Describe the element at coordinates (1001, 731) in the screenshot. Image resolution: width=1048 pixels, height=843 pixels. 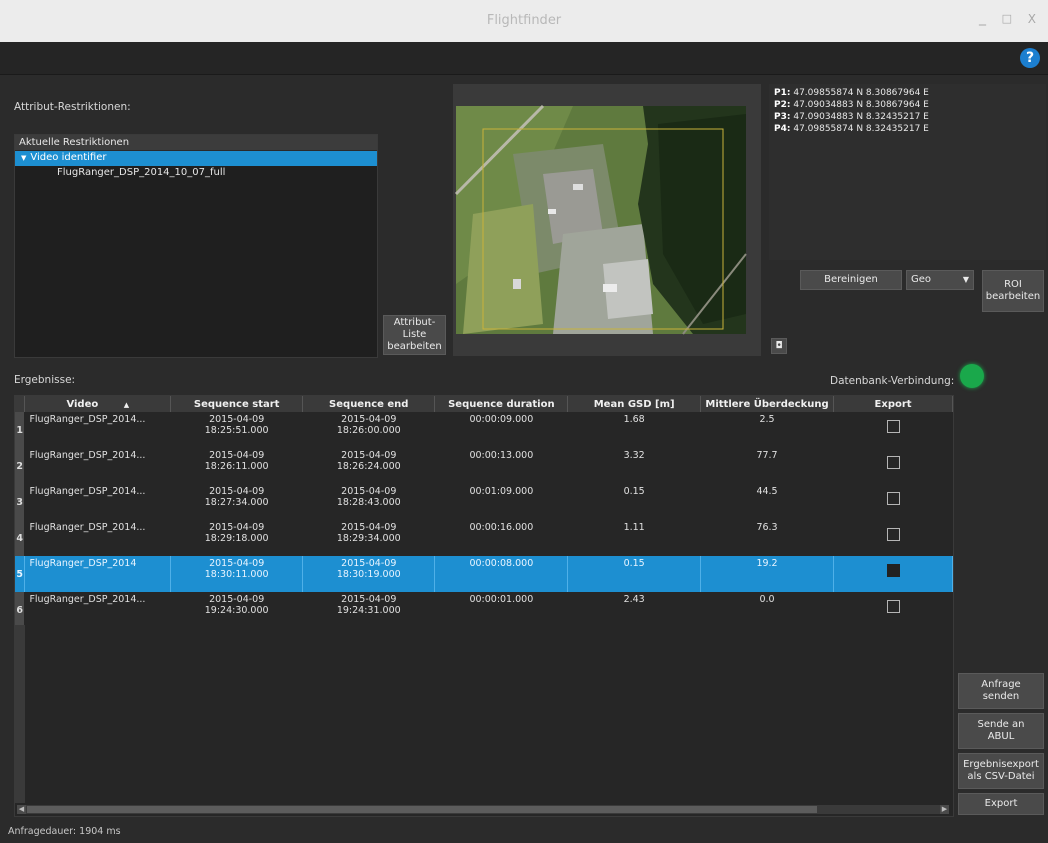
I see `send-to-abul-button: Sende an ABUL` at that location.